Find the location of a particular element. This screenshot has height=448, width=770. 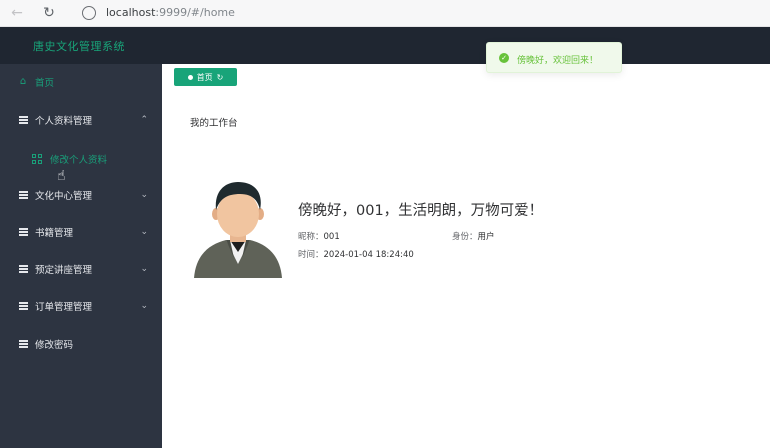

welcome-toast: ✓ 傍晚好，欢迎回来！ is located at coordinates (554, 57).